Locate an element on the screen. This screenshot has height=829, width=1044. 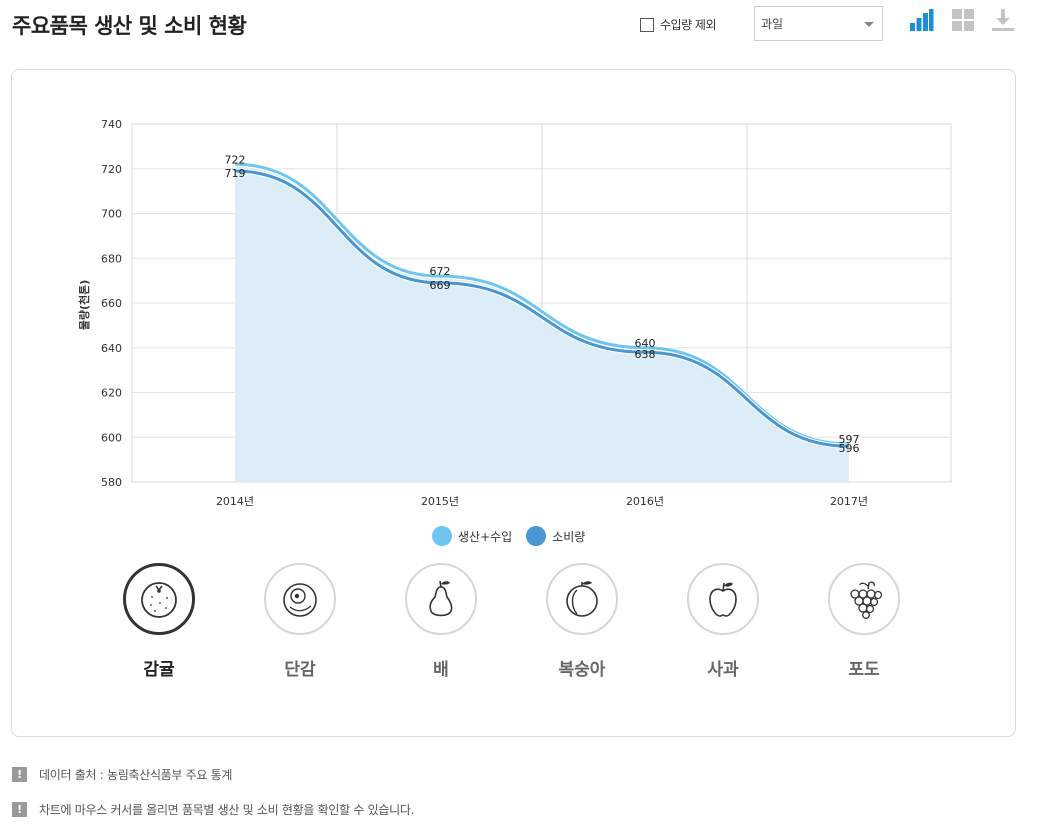
fruit-pear: 배 is located at coordinates (441, 621).